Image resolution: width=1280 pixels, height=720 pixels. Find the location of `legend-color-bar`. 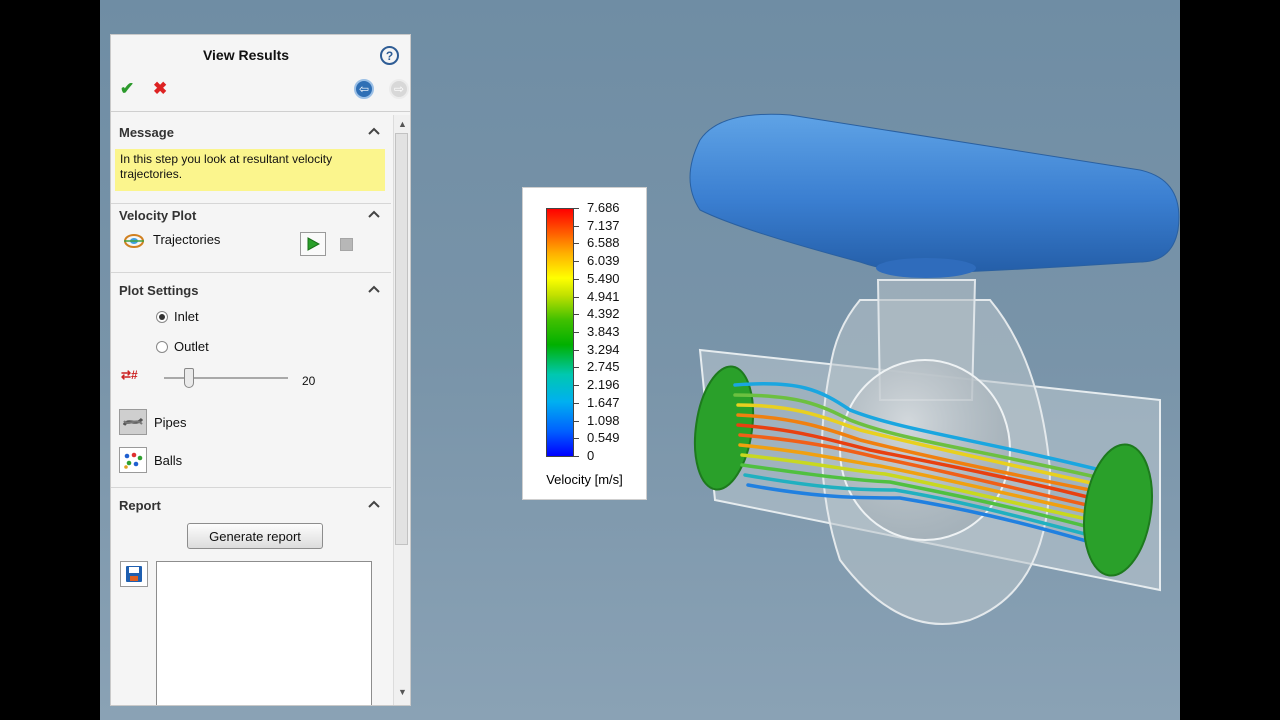

legend-color-bar is located at coordinates (560, 332).